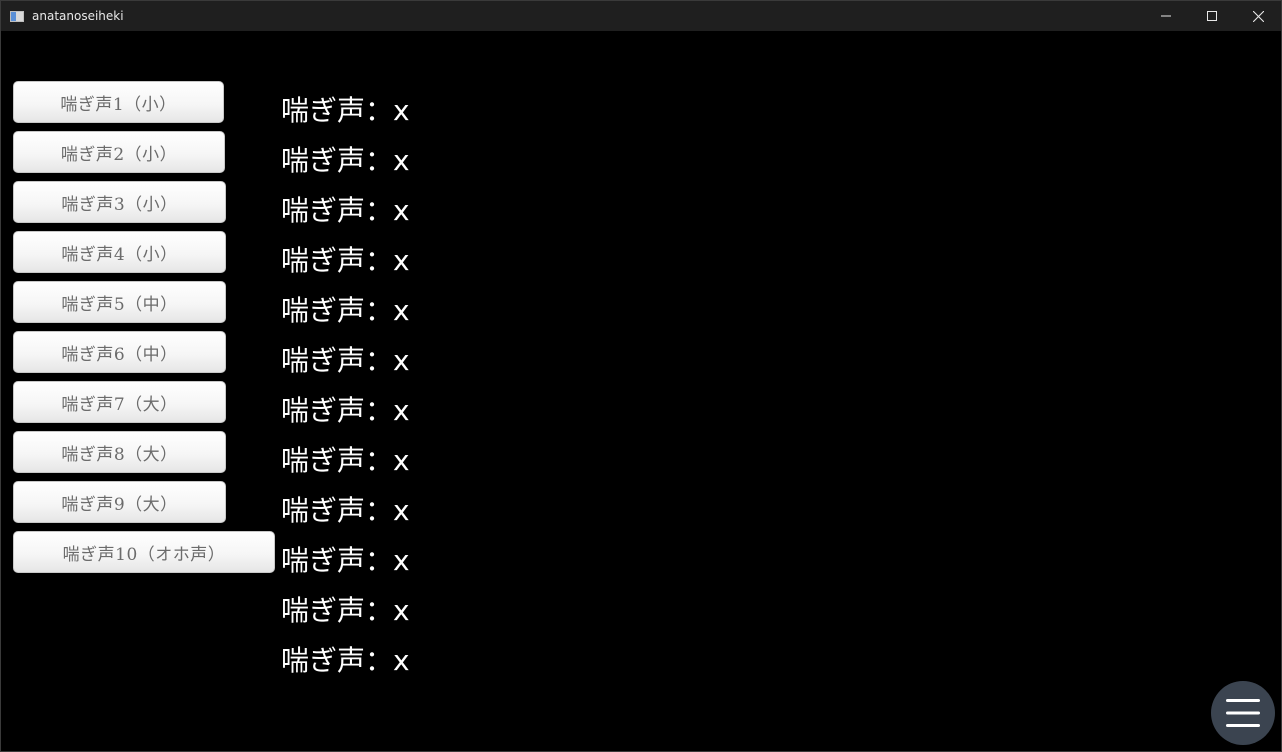 This screenshot has width=1282, height=752. I want to click on close-icon, so click(1258, 16).